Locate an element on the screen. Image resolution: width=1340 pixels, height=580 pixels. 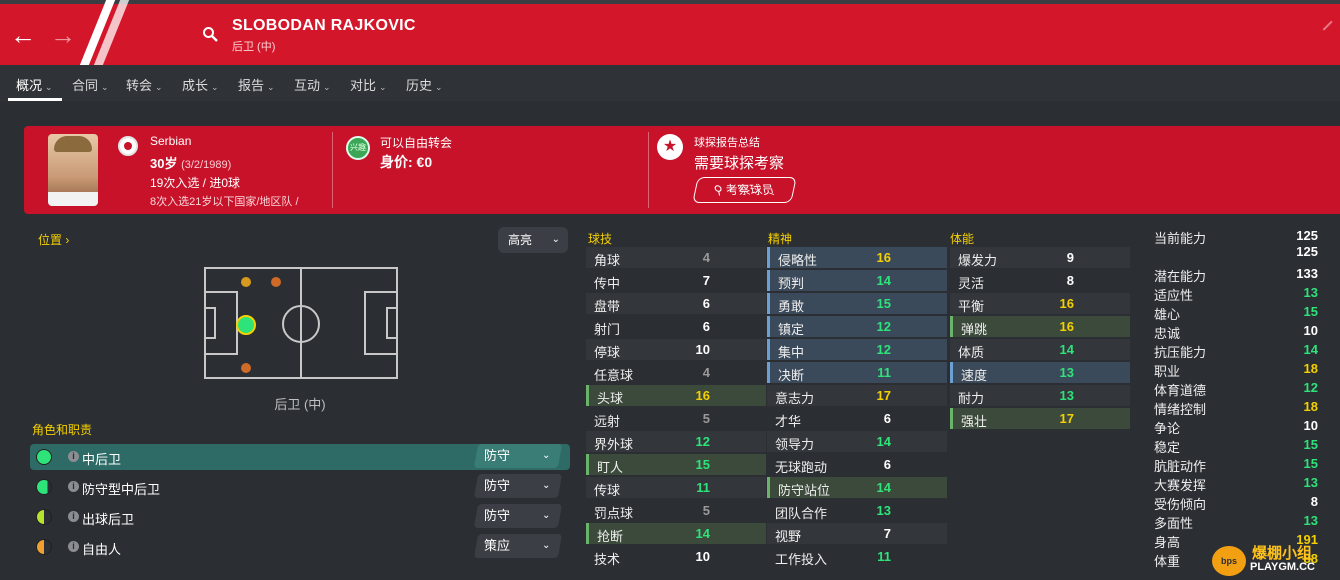
attribute-value: 10 is located at coordinates (702, 556).